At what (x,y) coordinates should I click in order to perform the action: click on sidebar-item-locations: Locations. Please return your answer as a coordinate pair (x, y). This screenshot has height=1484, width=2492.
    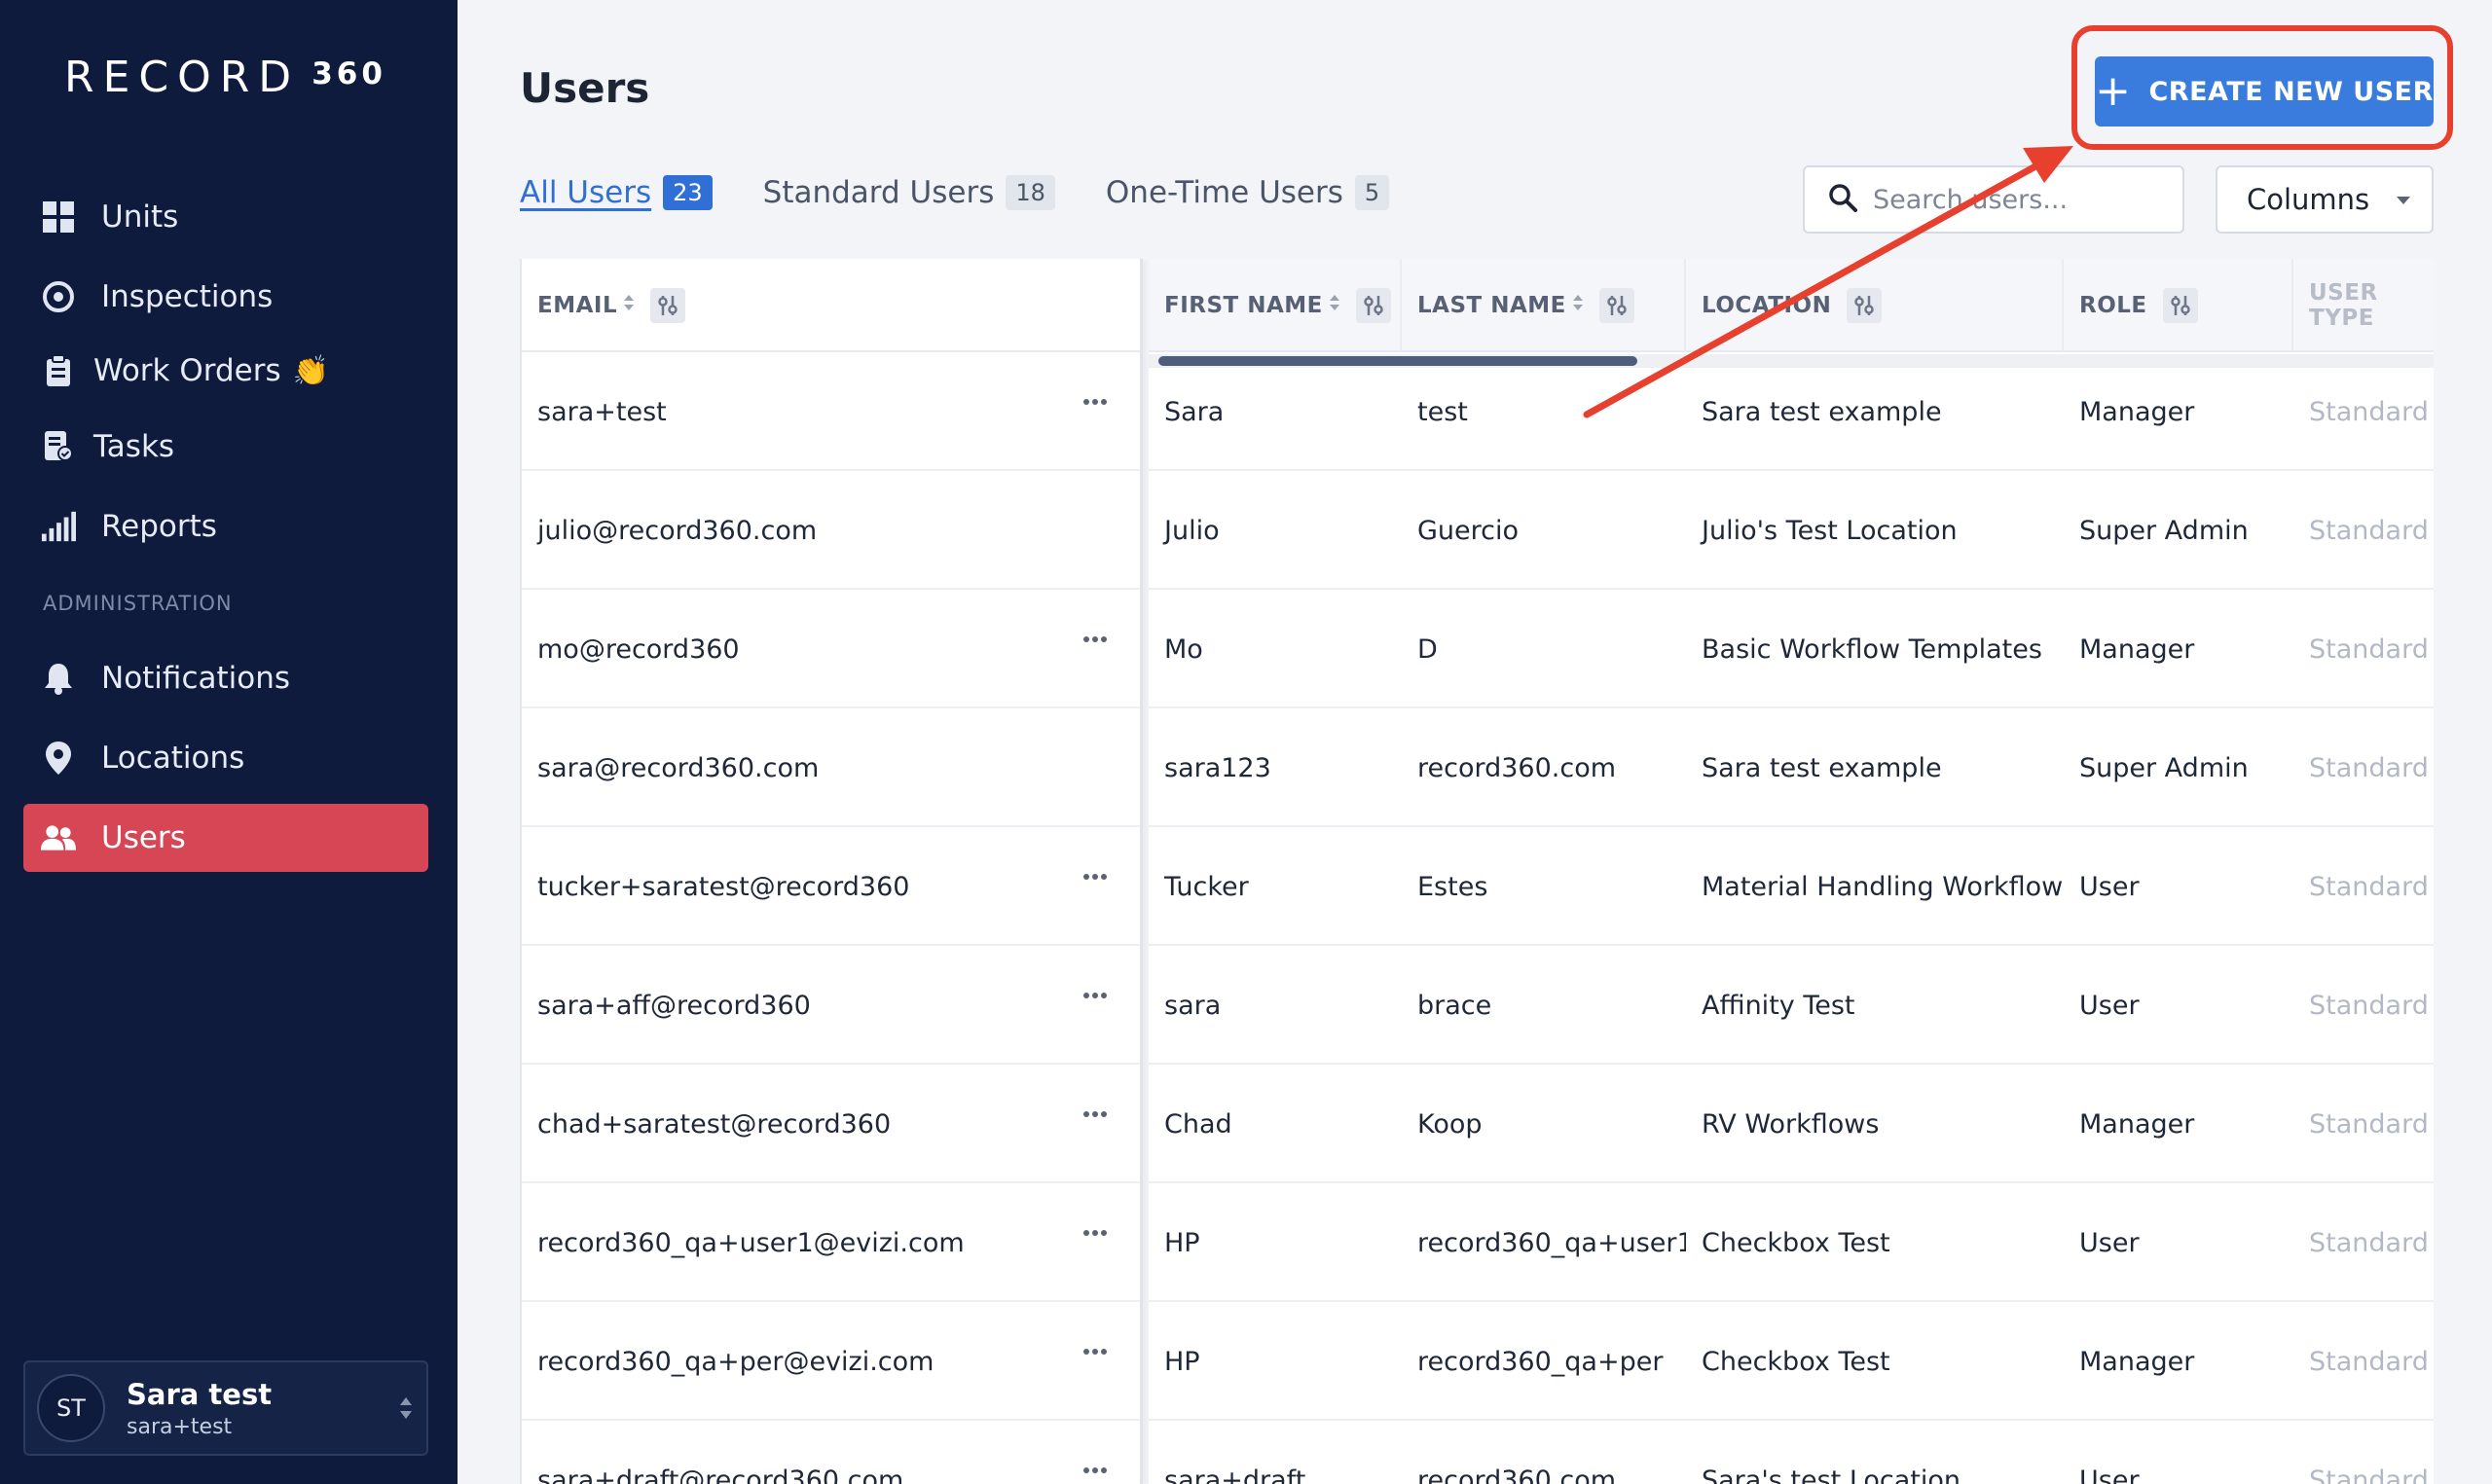
    Looking at the image, I should click on (225, 758).